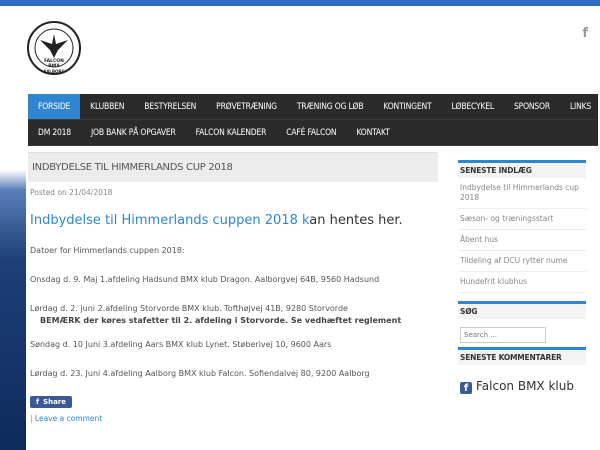 This screenshot has height=450, width=600. I want to click on recent-posts-title: SENESTE INDLÆG, so click(522, 169).